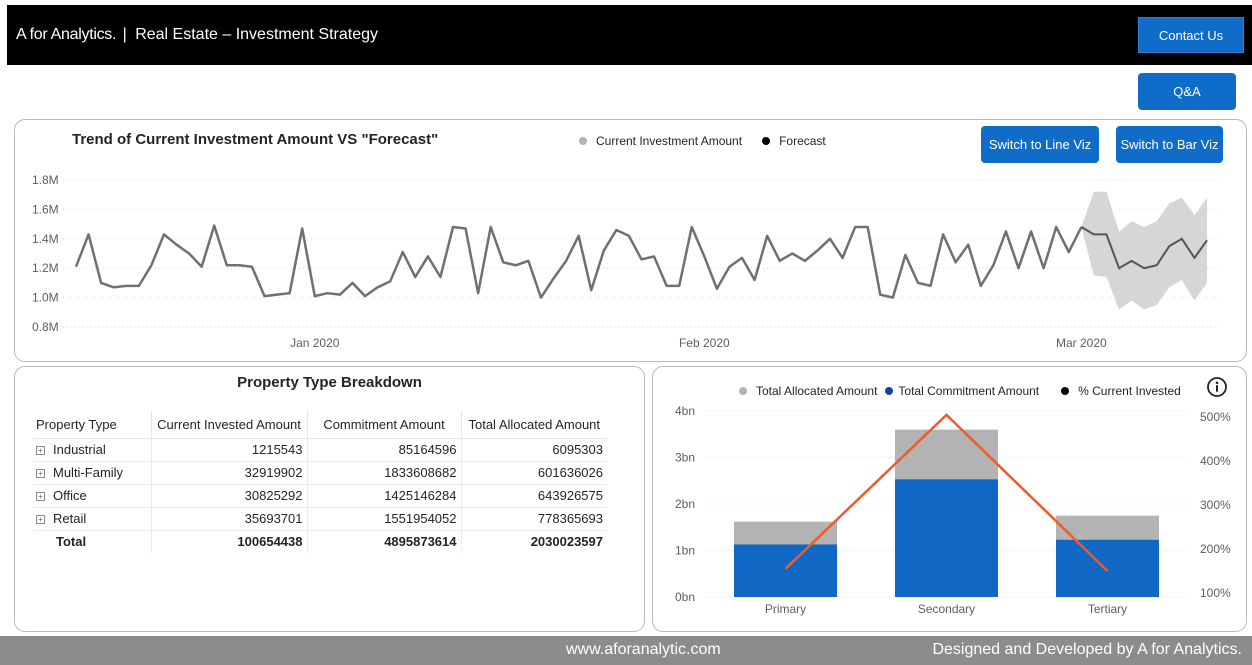 Image resolution: width=1252 pixels, height=665 pixels. What do you see at coordinates (45, 327) in the screenshot?
I see `y-tick-label: 0.8M` at bounding box center [45, 327].